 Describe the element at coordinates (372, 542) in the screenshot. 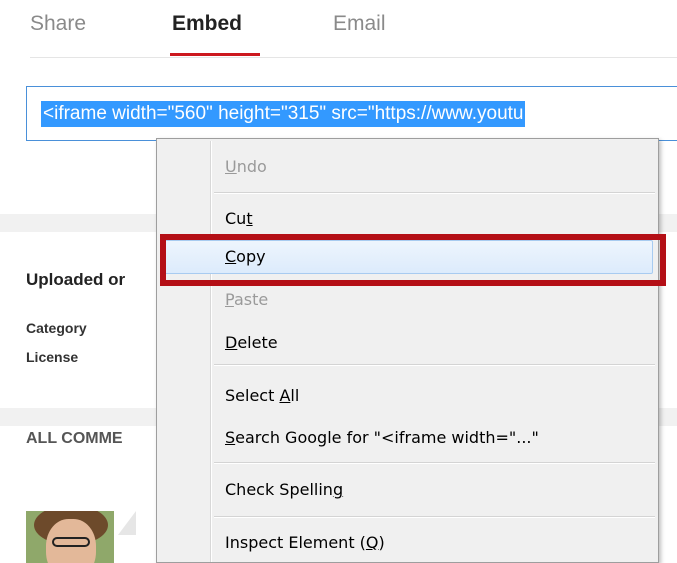

I see `menu-accel-key: Q` at that location.